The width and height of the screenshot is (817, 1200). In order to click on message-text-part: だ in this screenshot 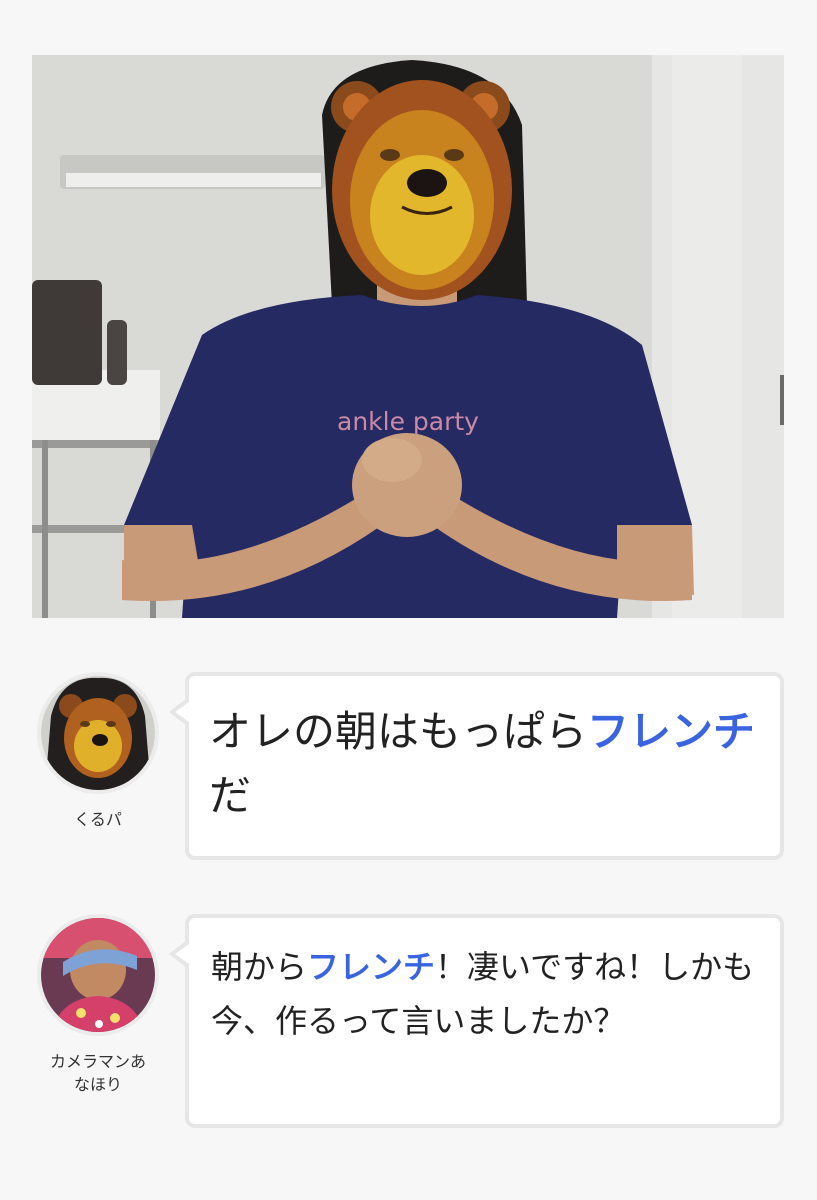, I will do `click(230, 795)`.